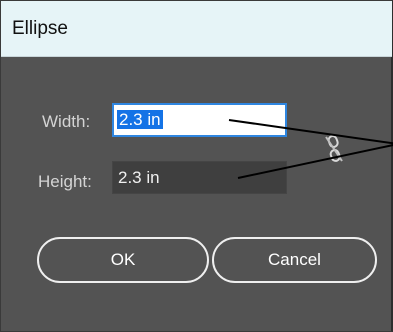 The height and width of the screenshot is (332, 393). What do you see at coordinates (123, 260) in the screenshot?
I see `ok-button: OK` at bounding box center [123, 260].